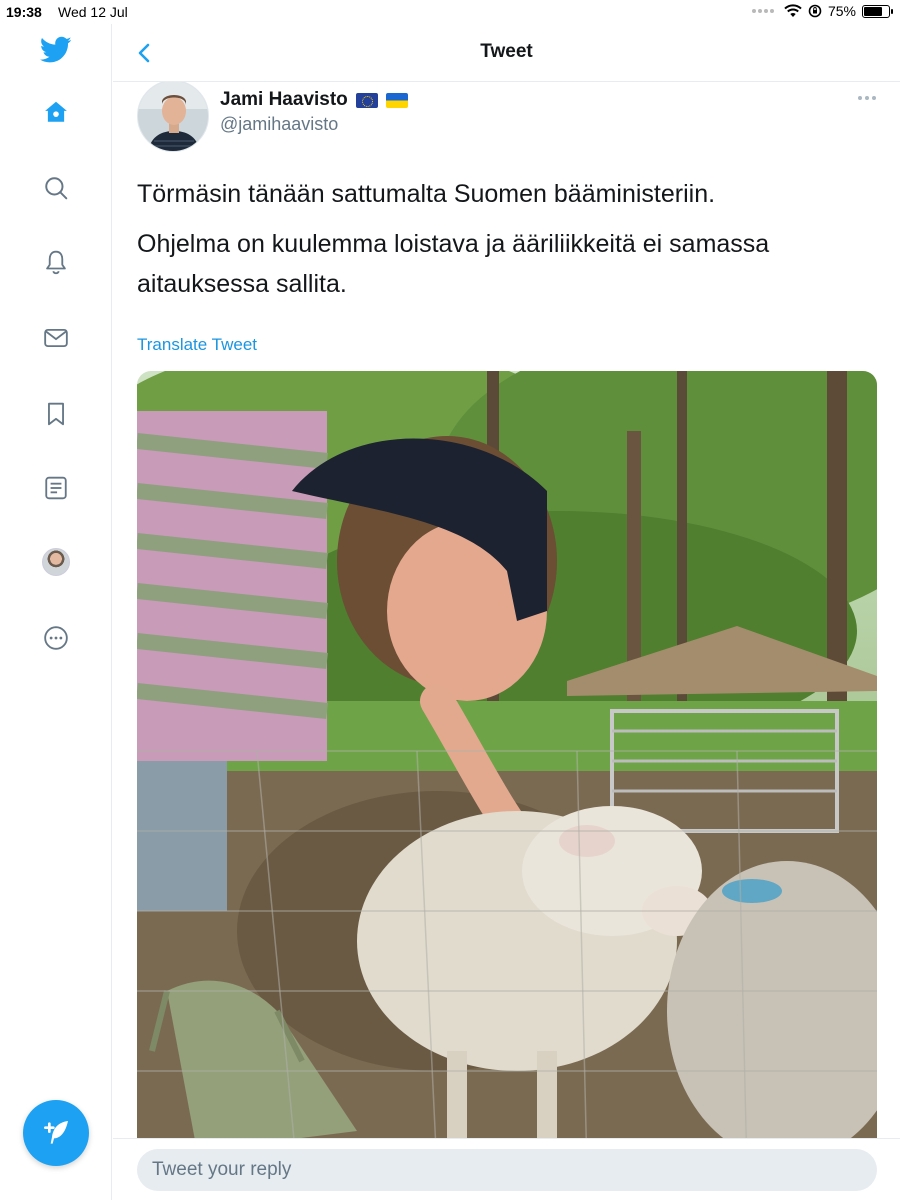  What do you see at coordinates (284, 99) in the screenshot?
I see `author-name-text: Jami Haavisto` at bounding box center [284, 99].